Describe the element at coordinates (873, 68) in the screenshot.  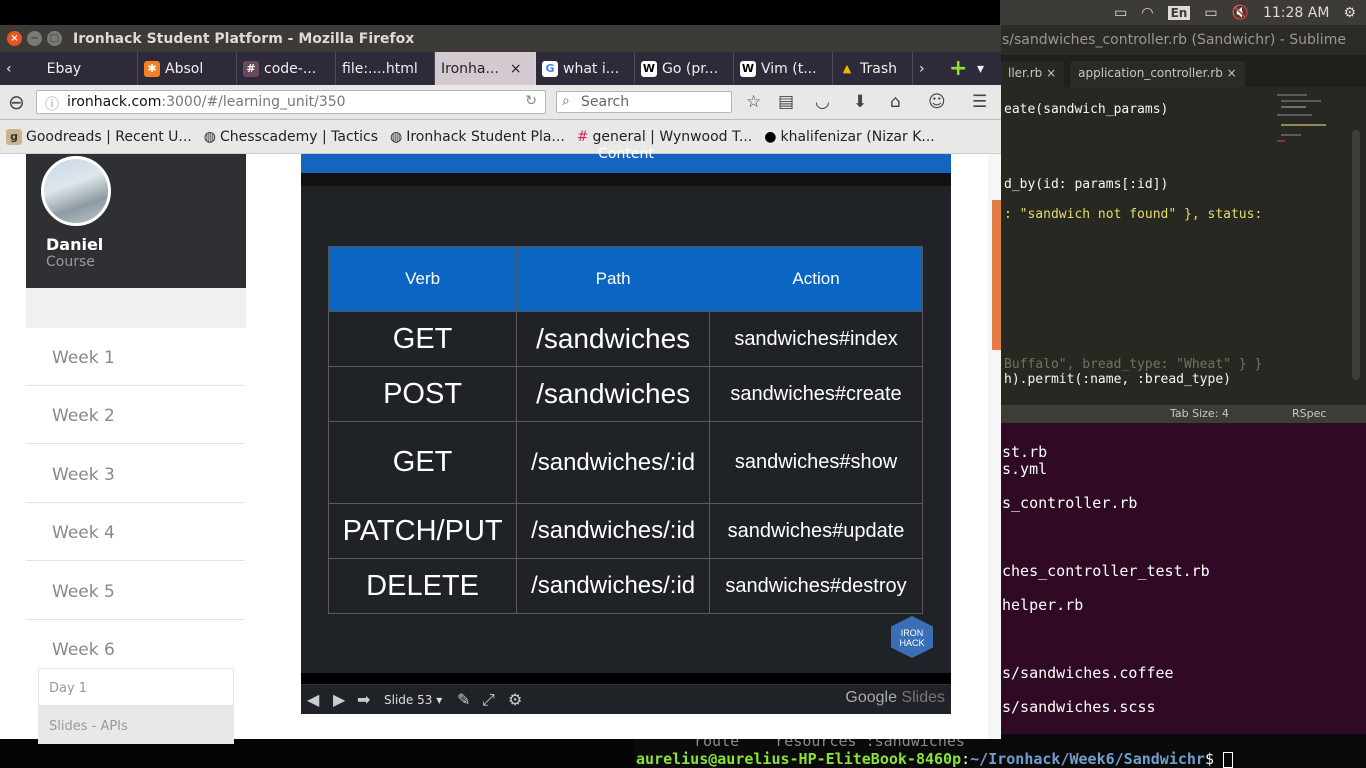
I see `browser-tab: ▲ Trash` at that location.